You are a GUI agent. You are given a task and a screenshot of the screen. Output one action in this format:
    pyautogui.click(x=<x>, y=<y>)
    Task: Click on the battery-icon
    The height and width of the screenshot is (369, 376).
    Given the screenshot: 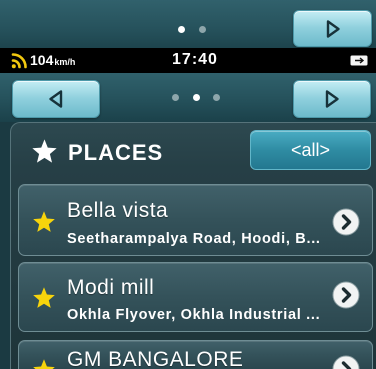 What is the action you would take?
    pyautogui.click(x=359, y=60)
    